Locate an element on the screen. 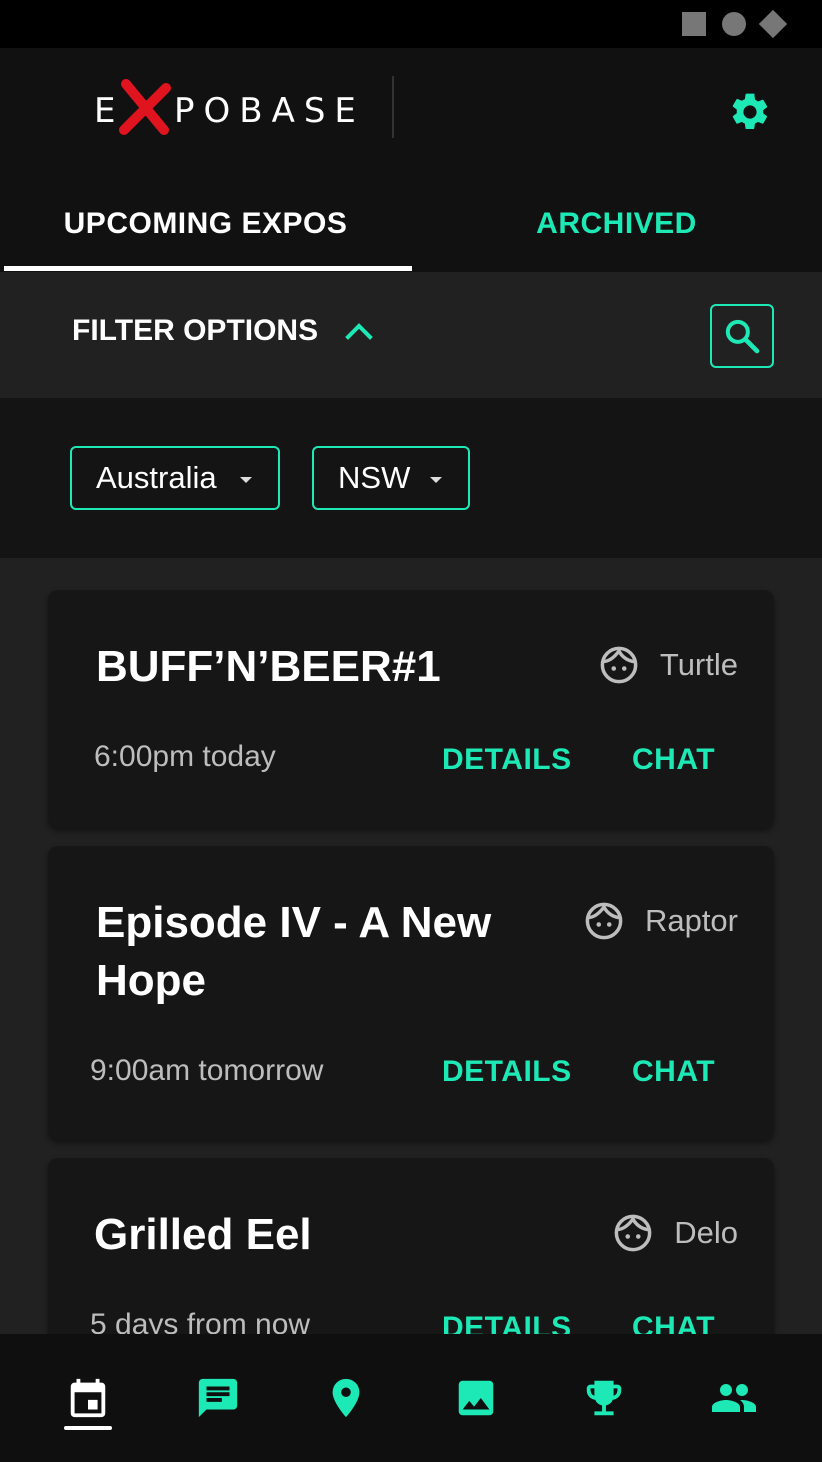 The width and height of the screenshot is (822, 1462). nav-gallery is located at coordinates (476, 1398).